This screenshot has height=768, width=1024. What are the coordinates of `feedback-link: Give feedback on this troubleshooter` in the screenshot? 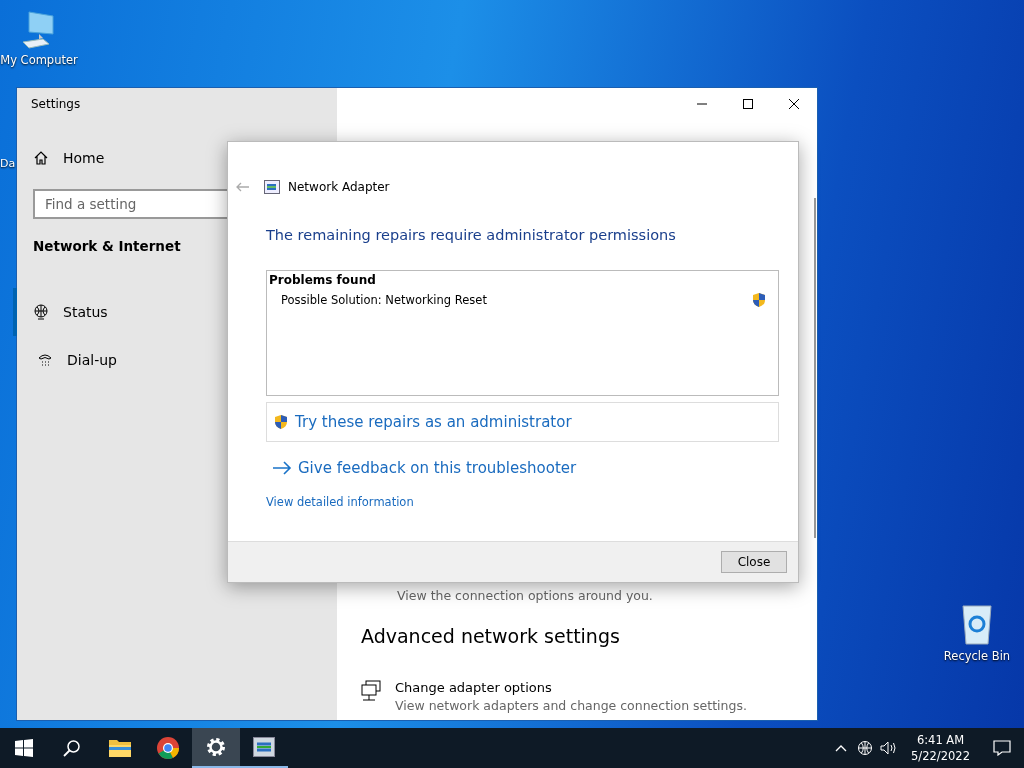 It's located at (424, 468).